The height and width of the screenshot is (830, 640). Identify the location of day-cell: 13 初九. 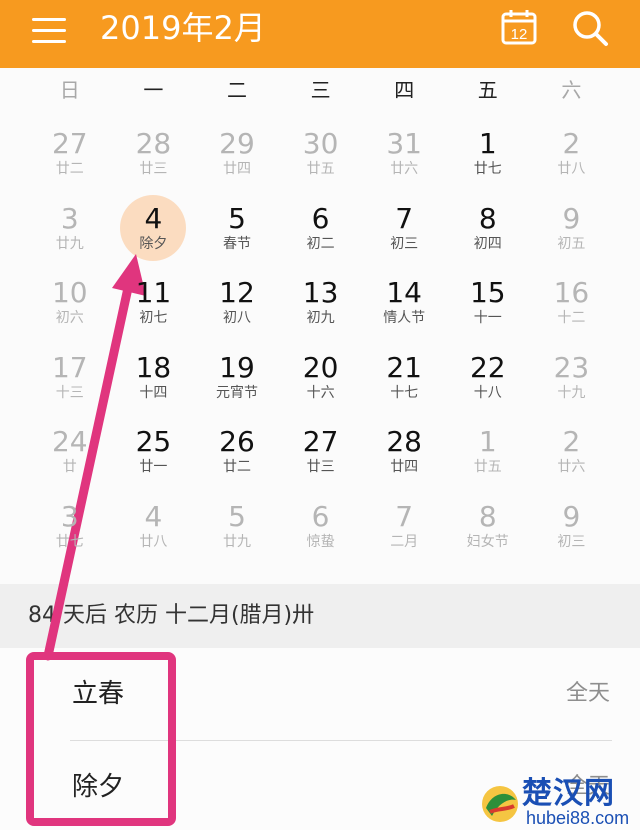
(321, 298).